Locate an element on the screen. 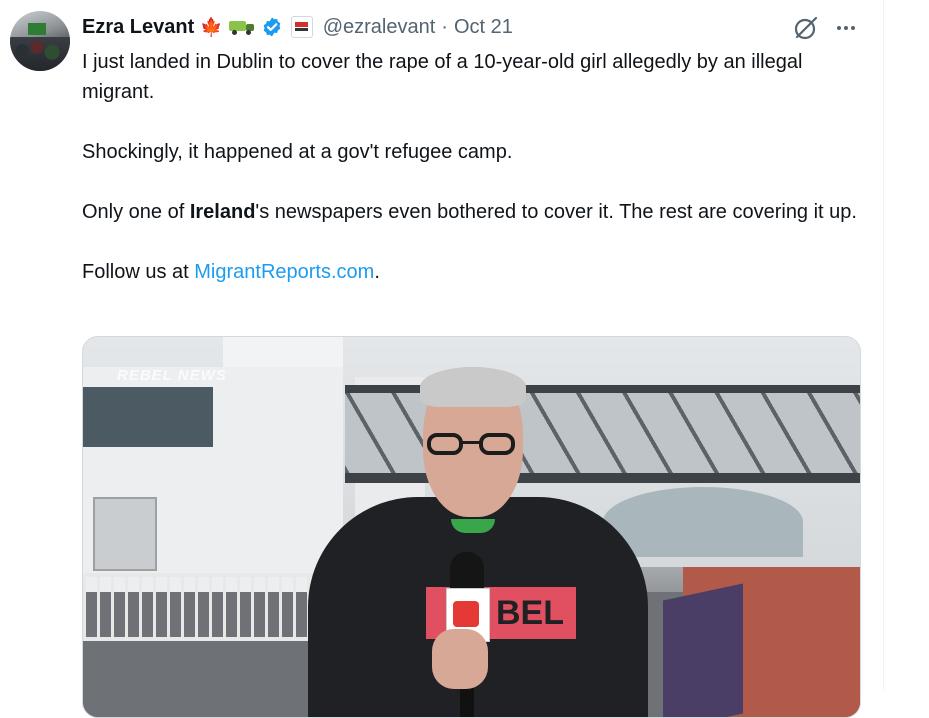 This screenshot has width=929, height=718. tweet-header: Ezra Levant 🍁 @ezralevant · Oct 21 is located at coordinates (297, 27).